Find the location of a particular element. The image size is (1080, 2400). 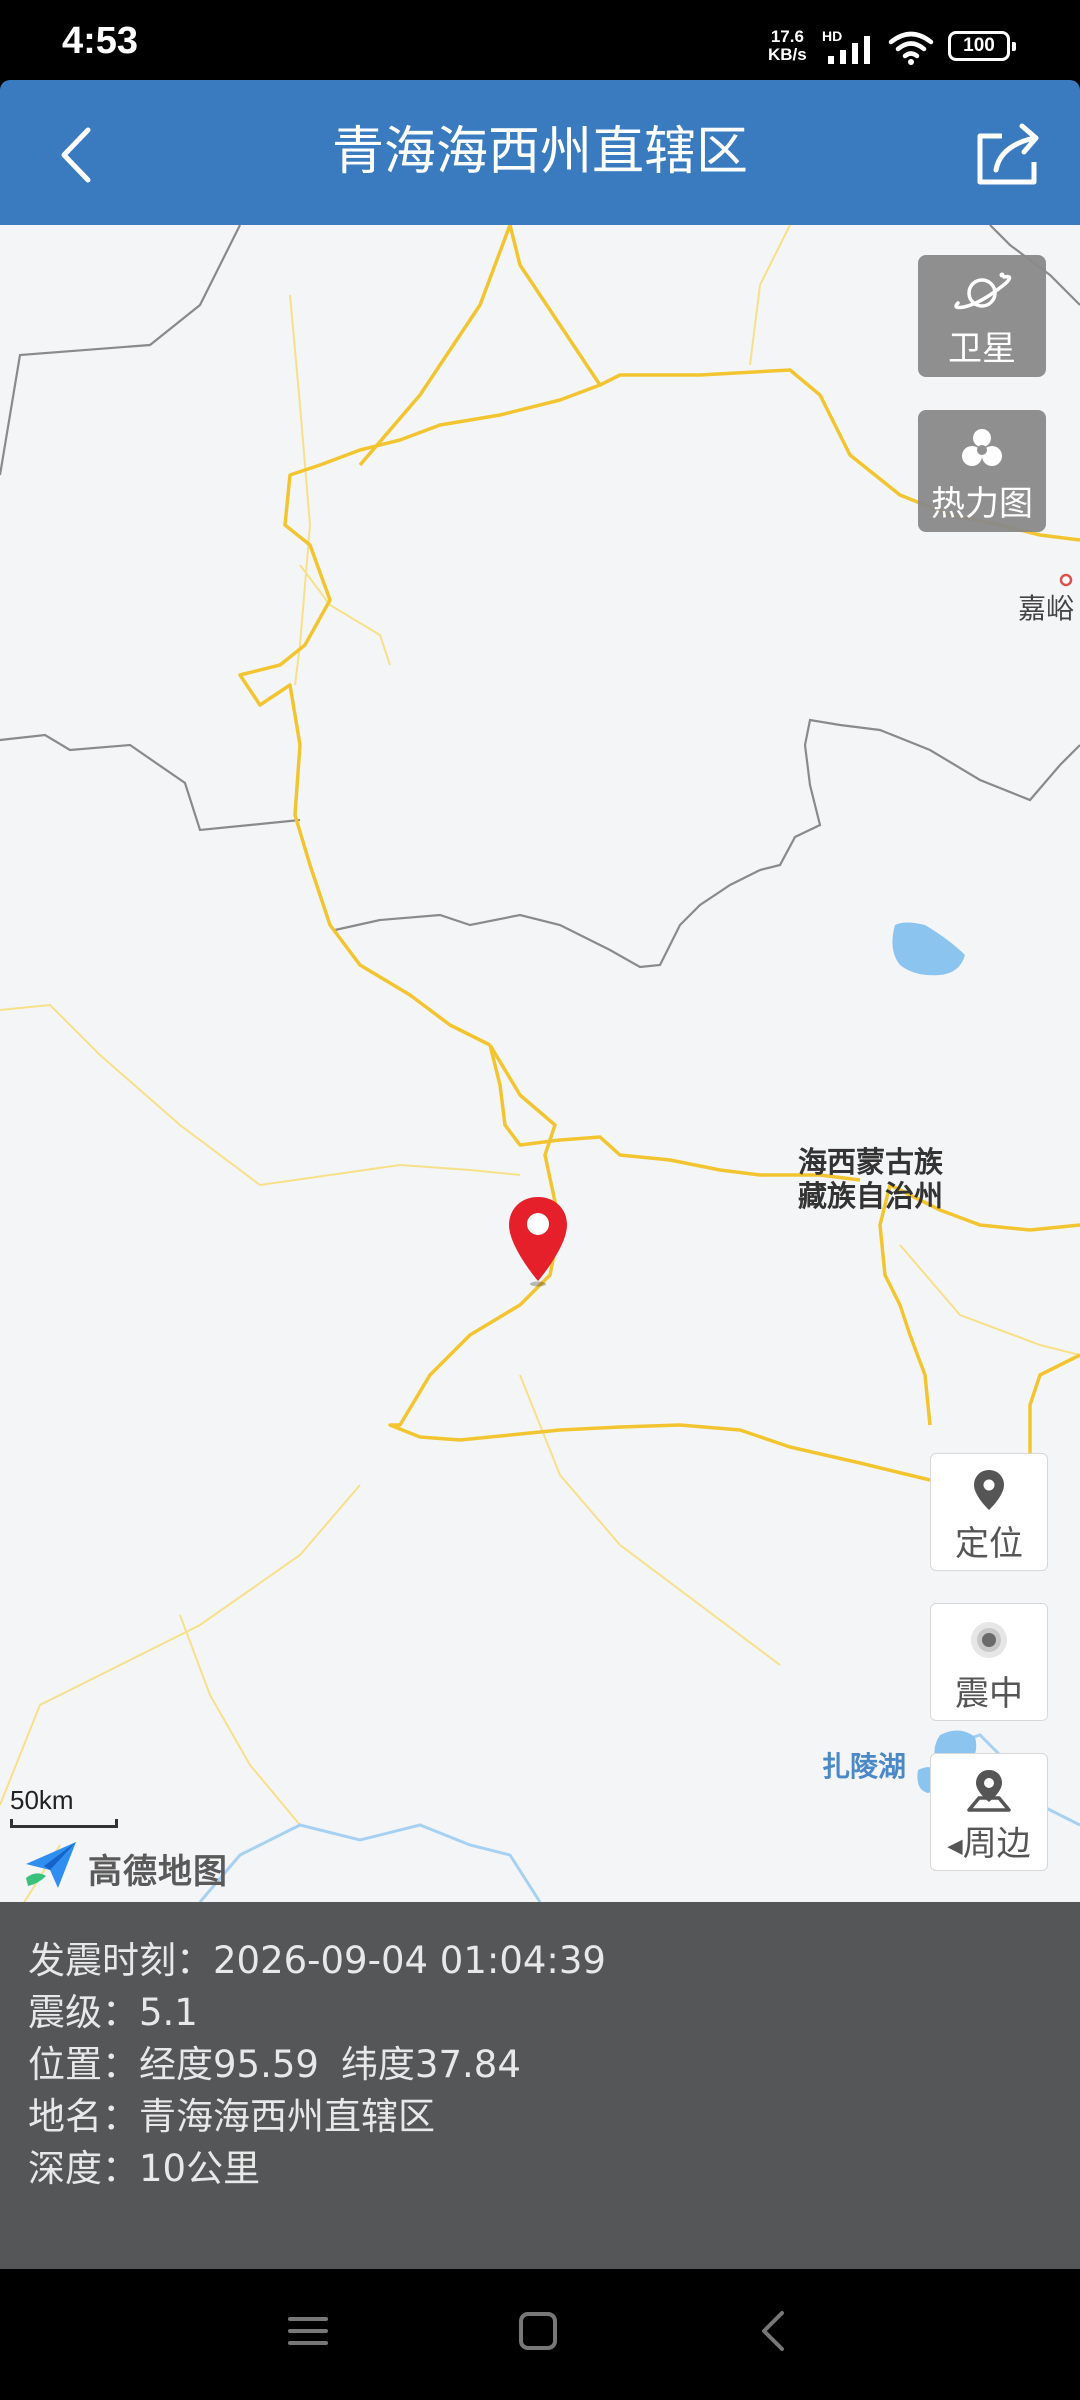

wifi-icon is located at coordinates (911, 48).